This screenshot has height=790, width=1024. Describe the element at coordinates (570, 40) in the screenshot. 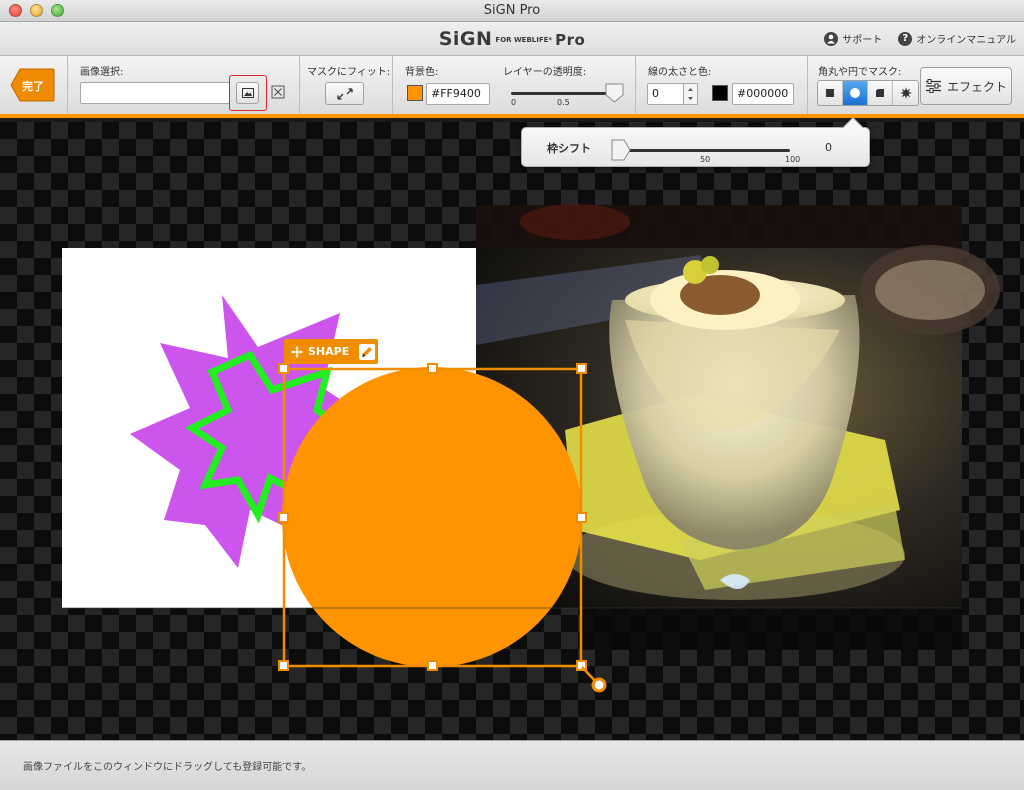

I see `brand-edition: Pro` at that location.